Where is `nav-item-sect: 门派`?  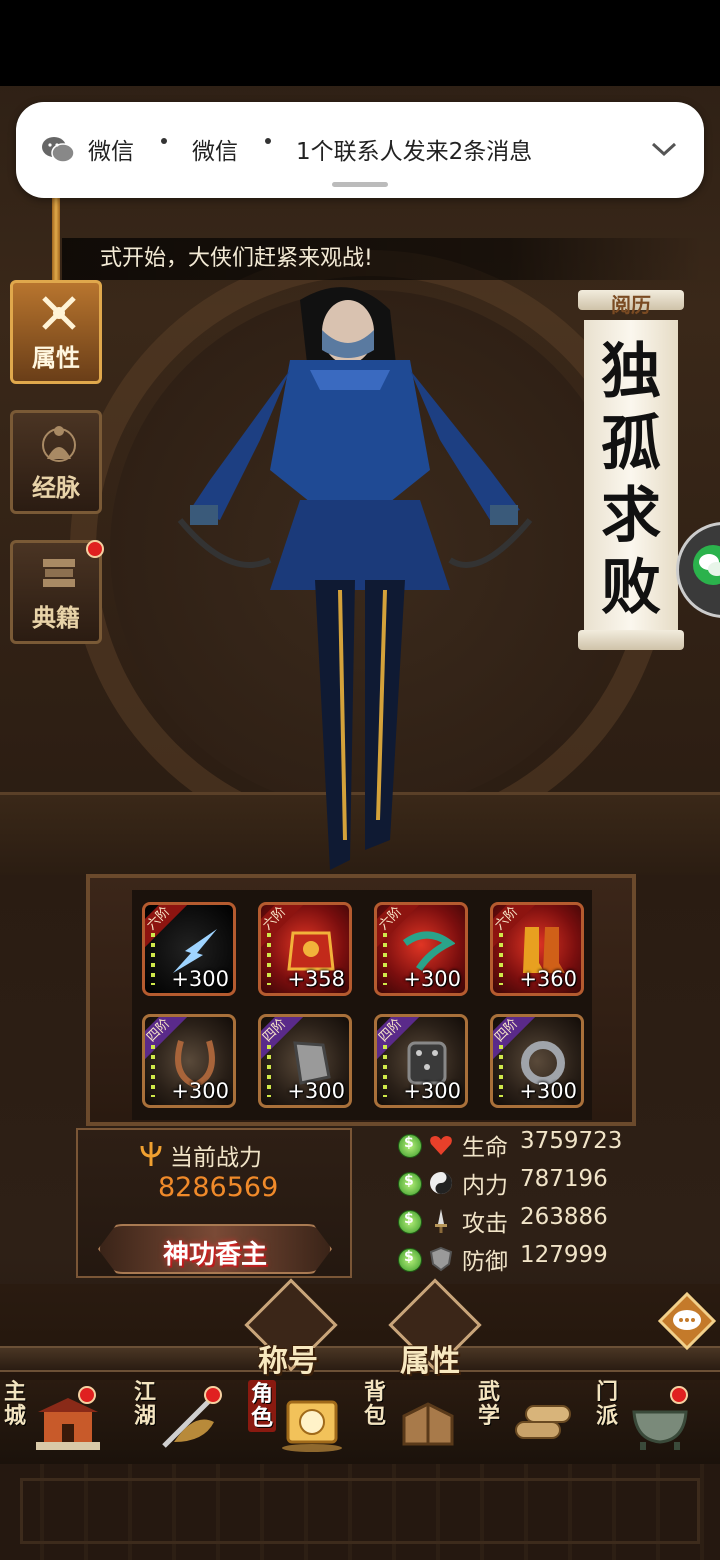
nav-item-sect: 门派 is located at coordinates (647, 1421).